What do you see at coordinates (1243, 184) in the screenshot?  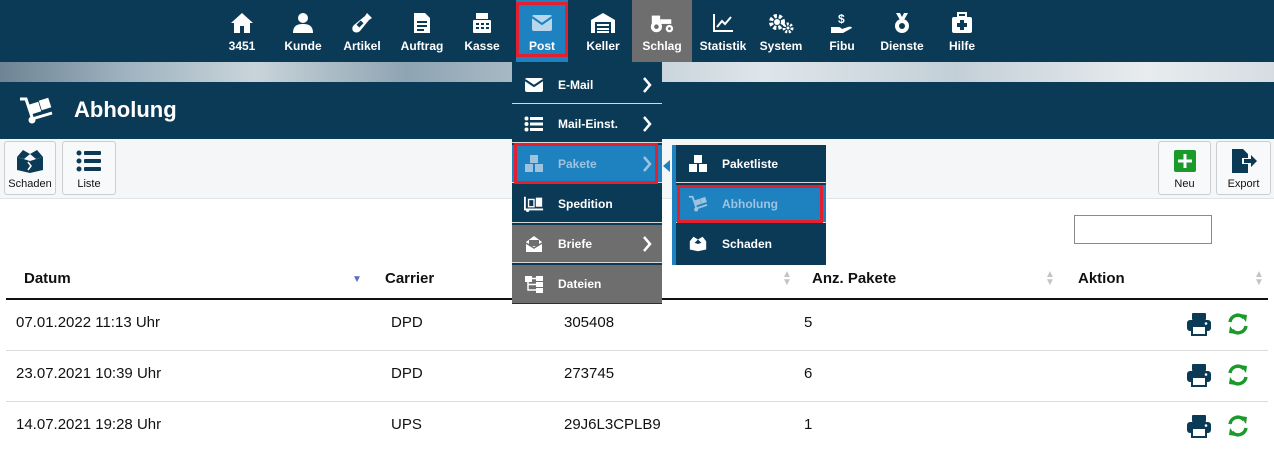 I see `export-button-label: Export` at bounding box center [1243, 184].